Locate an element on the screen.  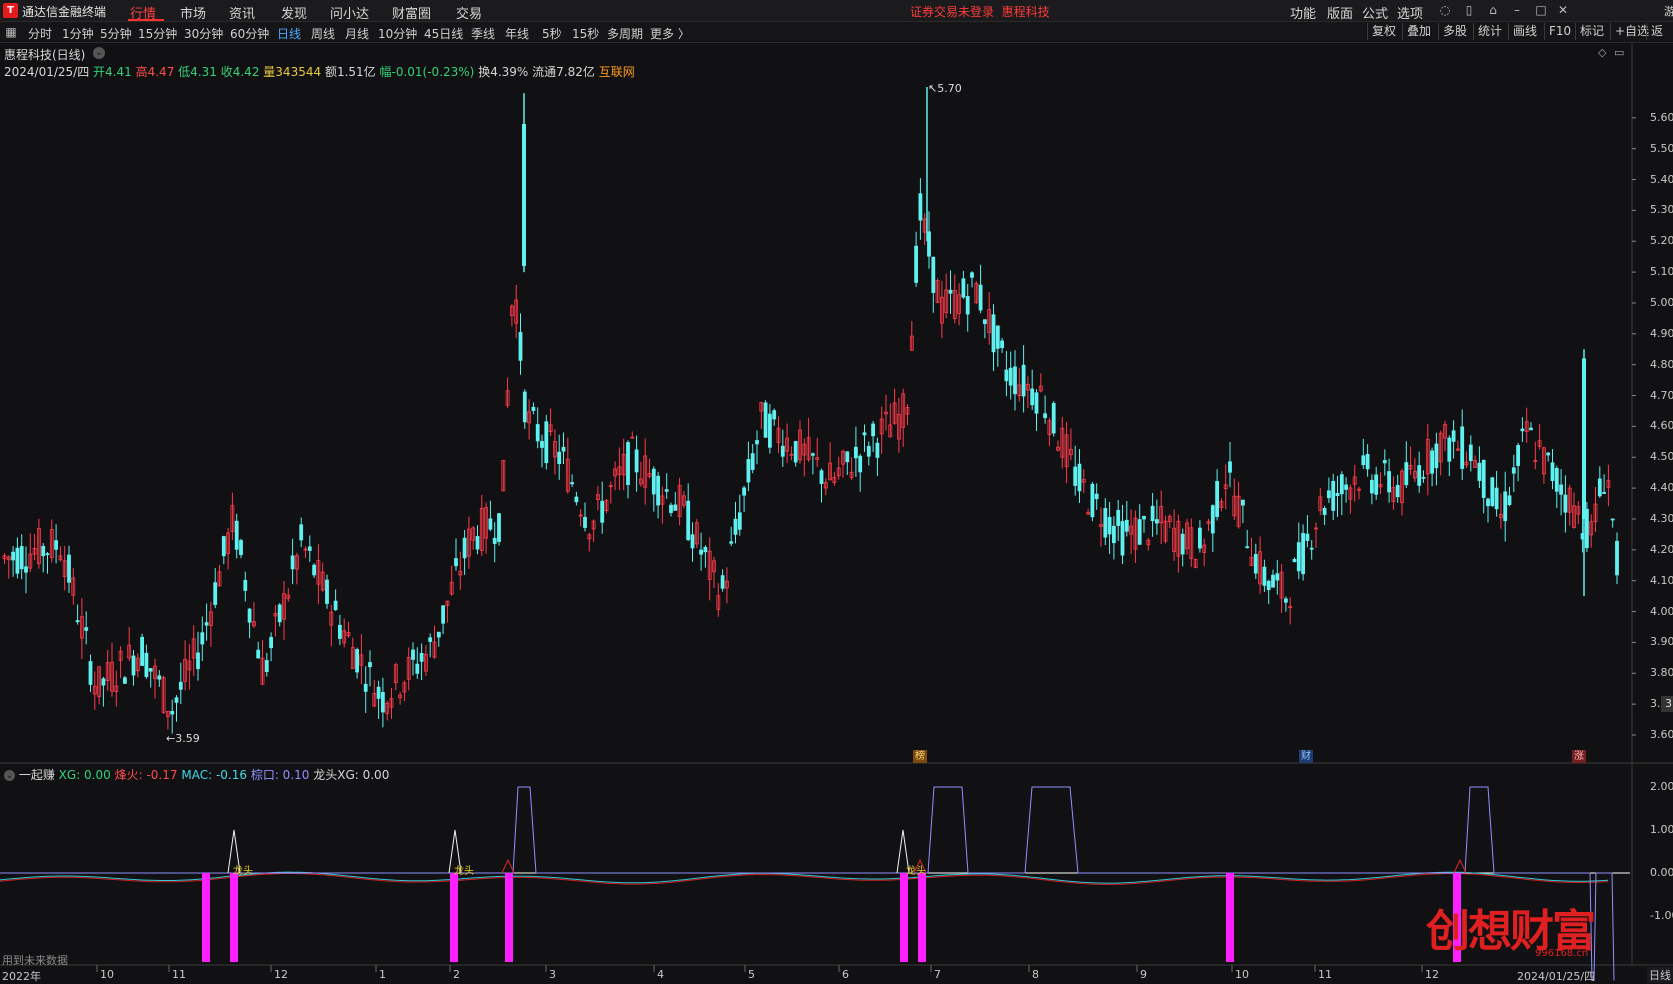
period-yearly: 年线 is located at coordinates (517, 33).